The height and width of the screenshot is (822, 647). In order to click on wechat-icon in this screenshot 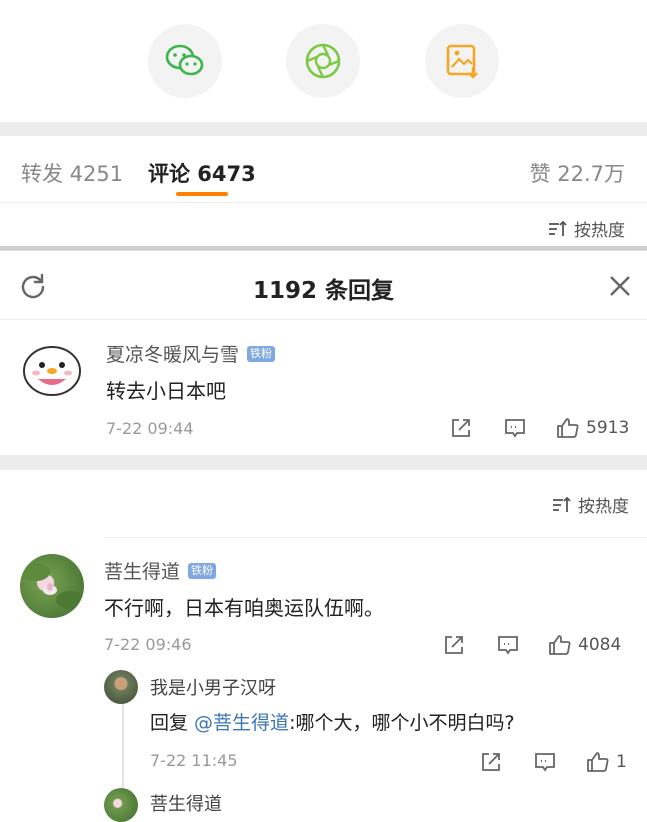, I will do `click(184, 60)`.